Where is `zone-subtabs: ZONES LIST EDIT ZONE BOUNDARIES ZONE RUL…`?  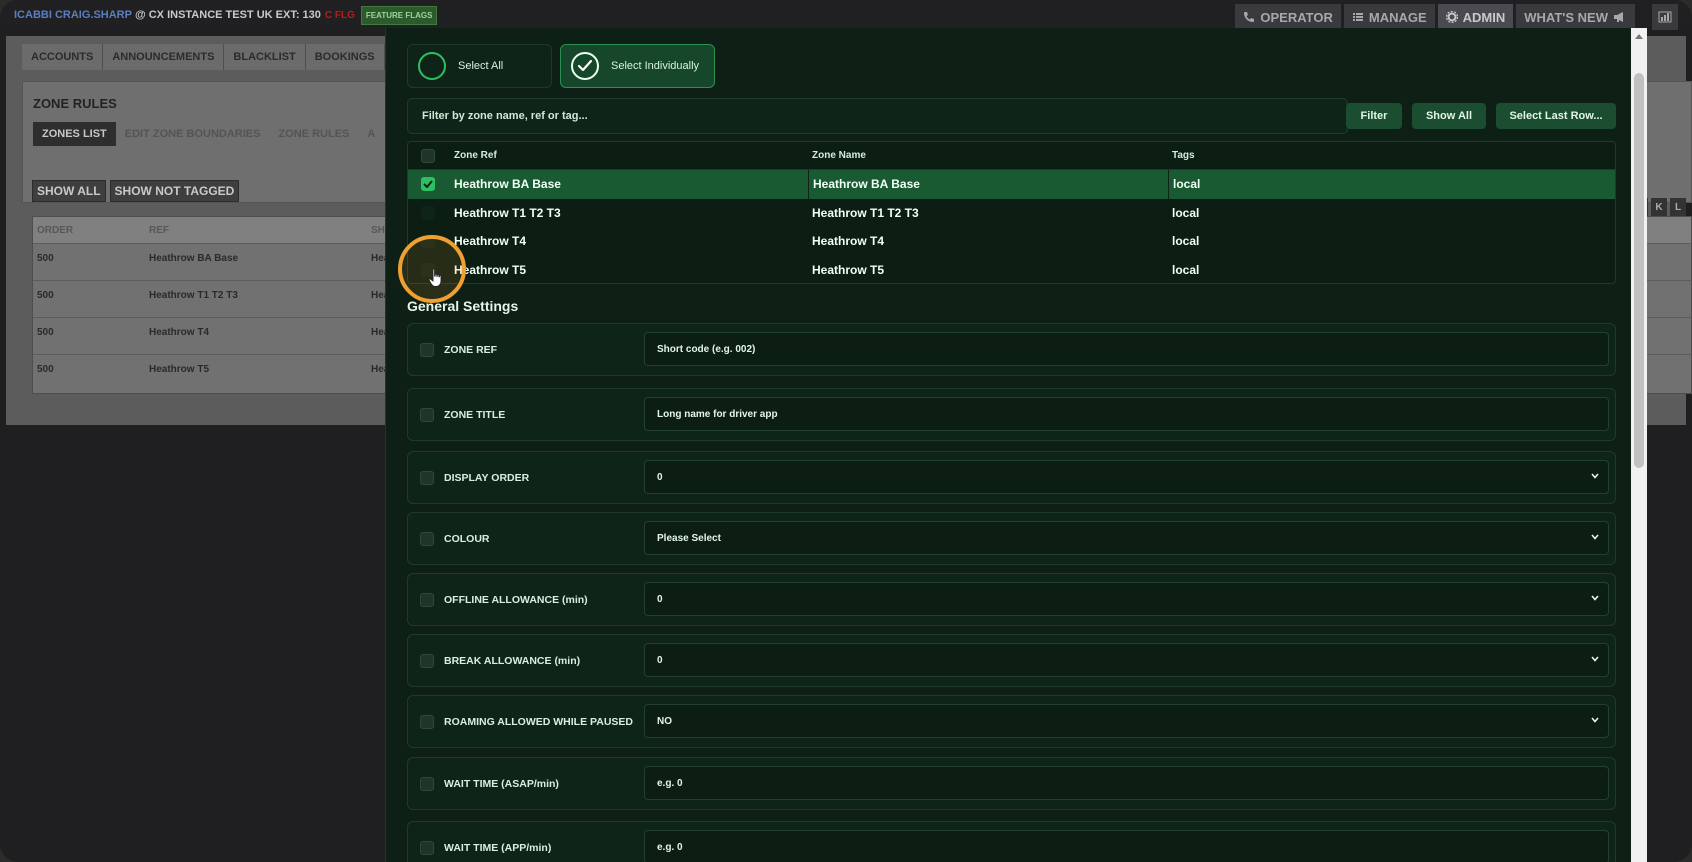
zone-subtabs: ZONES LIST EDIT ZONE BOUNDARIES ZONE RUL… is located at coordinates (208, 134).